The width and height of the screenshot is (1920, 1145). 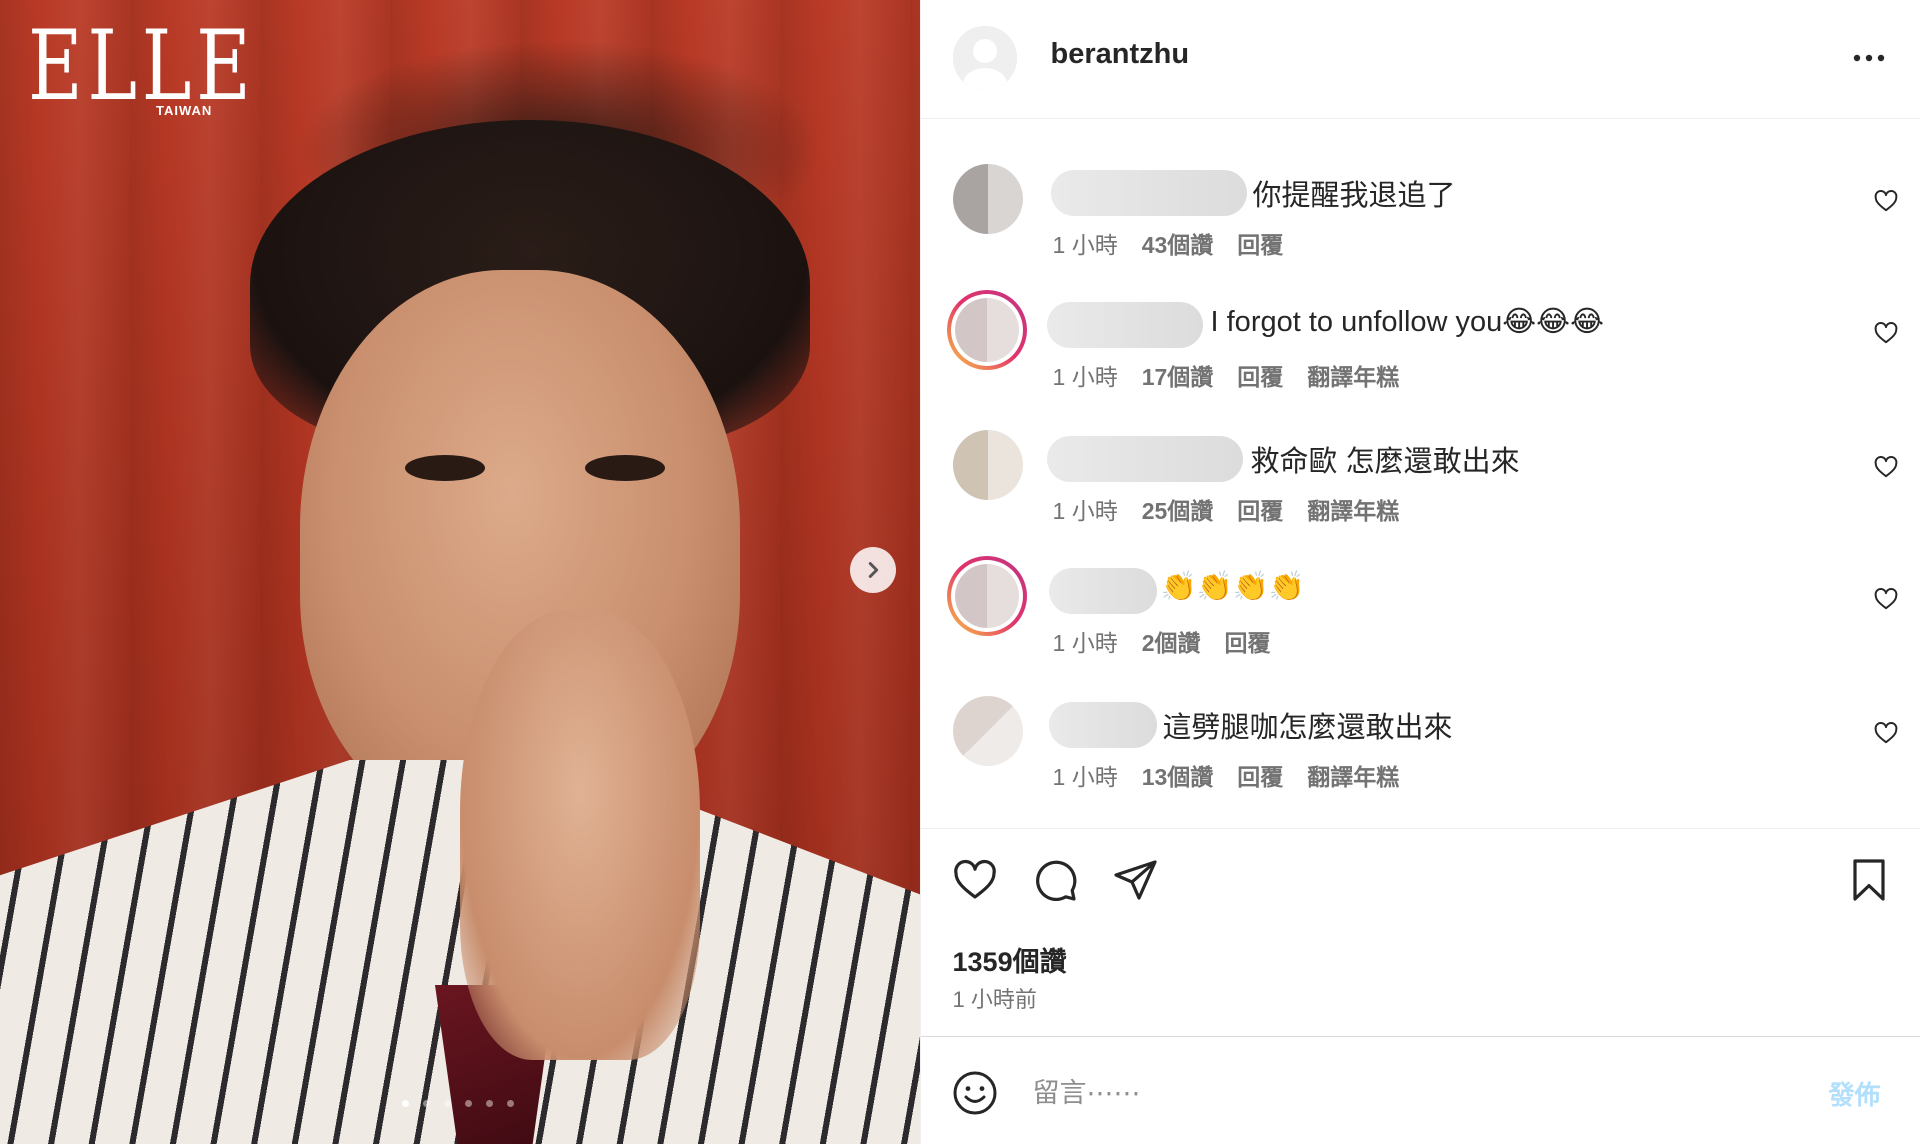 I want to click on share-button, so click(x=1135, y=880).